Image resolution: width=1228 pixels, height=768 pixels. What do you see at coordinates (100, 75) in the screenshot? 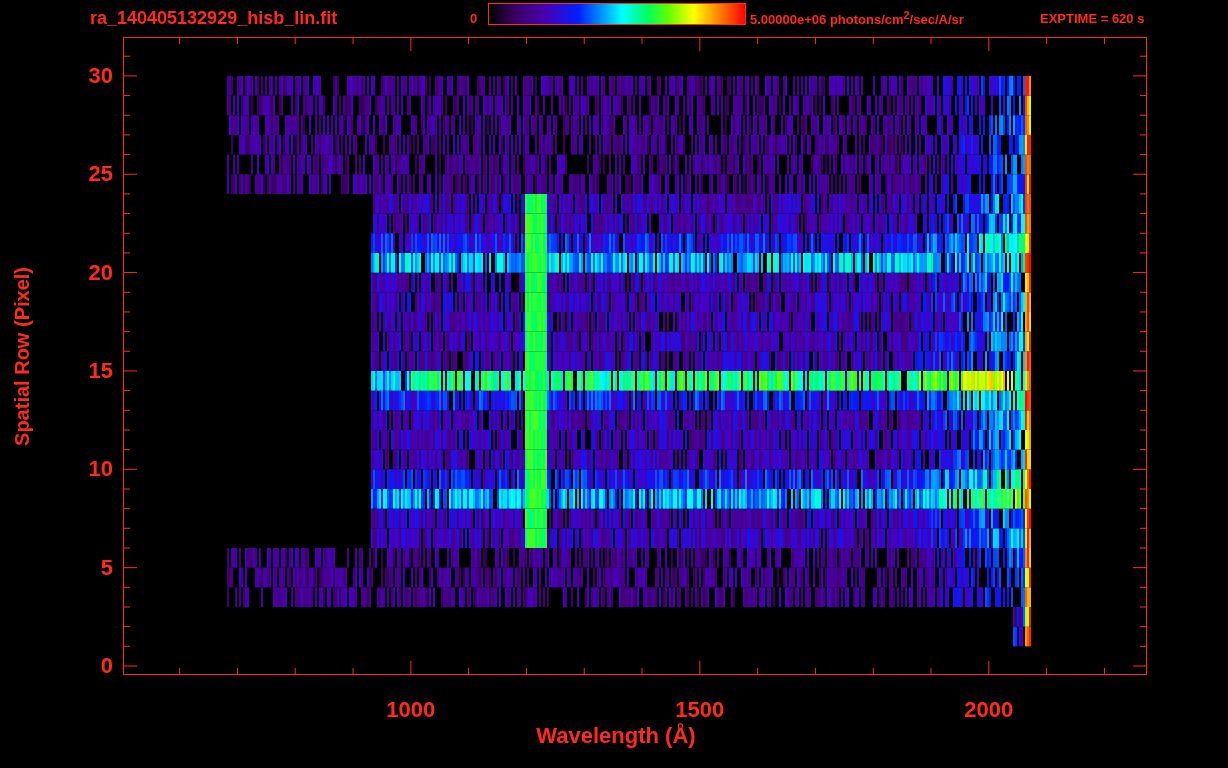
I see `y-tick-label: 30` at bounding box center [100, 75].